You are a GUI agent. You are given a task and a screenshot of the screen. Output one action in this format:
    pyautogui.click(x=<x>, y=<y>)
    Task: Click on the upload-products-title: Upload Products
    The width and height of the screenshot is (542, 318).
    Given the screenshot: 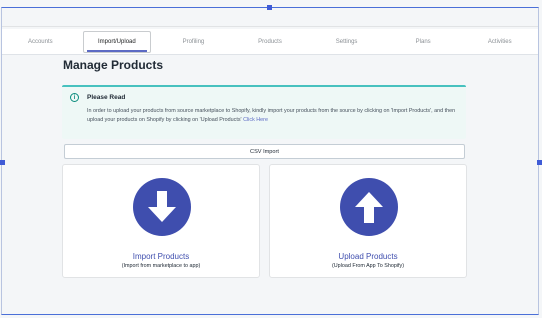 What is the action you would take?
    pyautogui.click(x=368, y=256)
    